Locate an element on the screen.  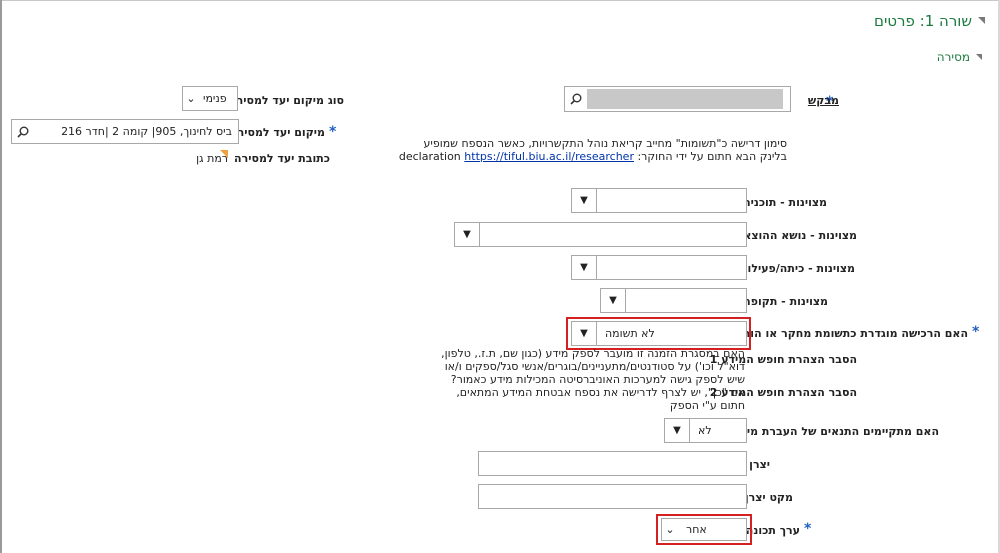
excellence-period-label: מצוינות - תקופה is located at coordinates (785, 301).